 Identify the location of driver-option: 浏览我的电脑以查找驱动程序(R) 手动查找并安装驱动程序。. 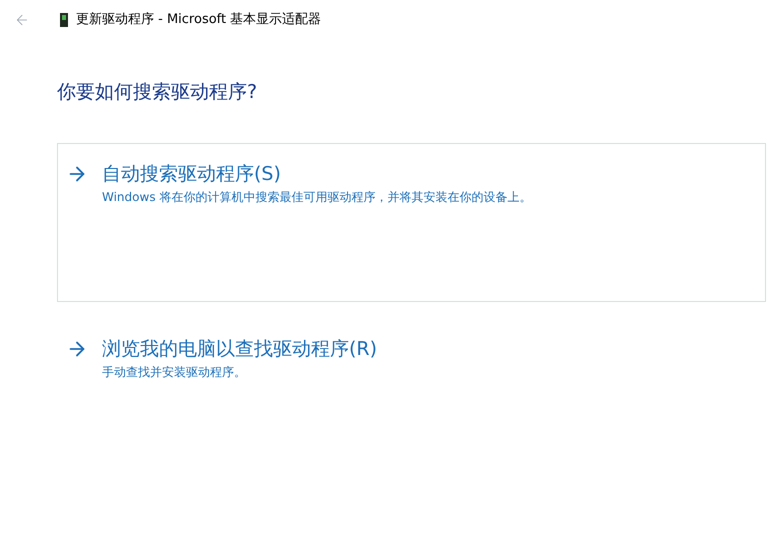
(411, 356).